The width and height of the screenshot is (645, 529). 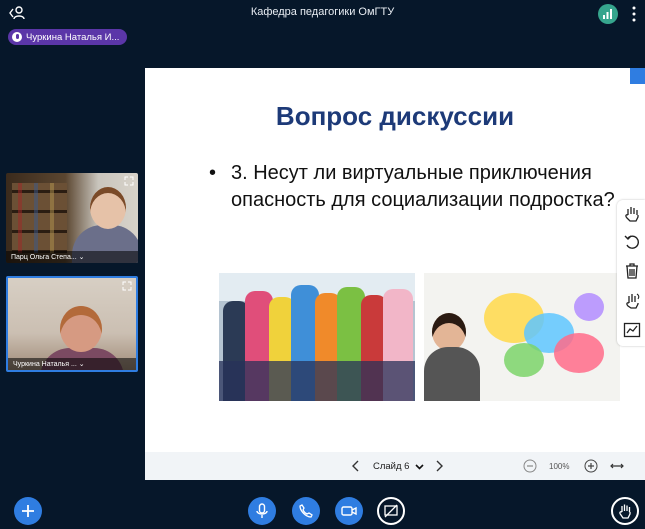 I want to click on zoom-in-icon, so click(x=591, y=466).